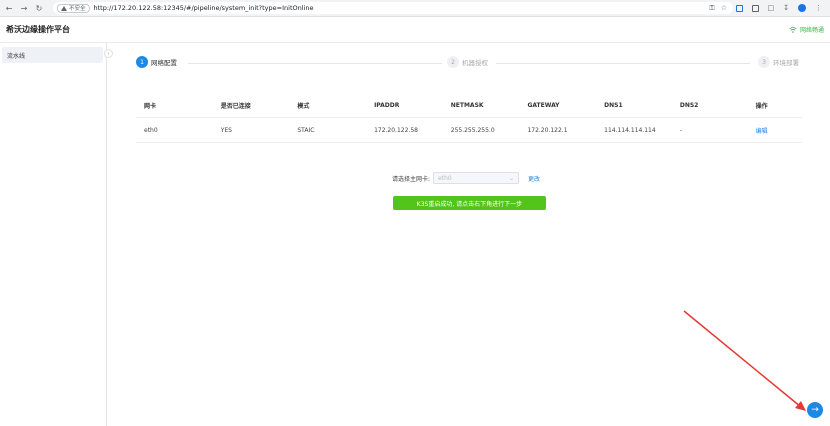  I want to click on edit-link: 编辑, so click(775, 130).